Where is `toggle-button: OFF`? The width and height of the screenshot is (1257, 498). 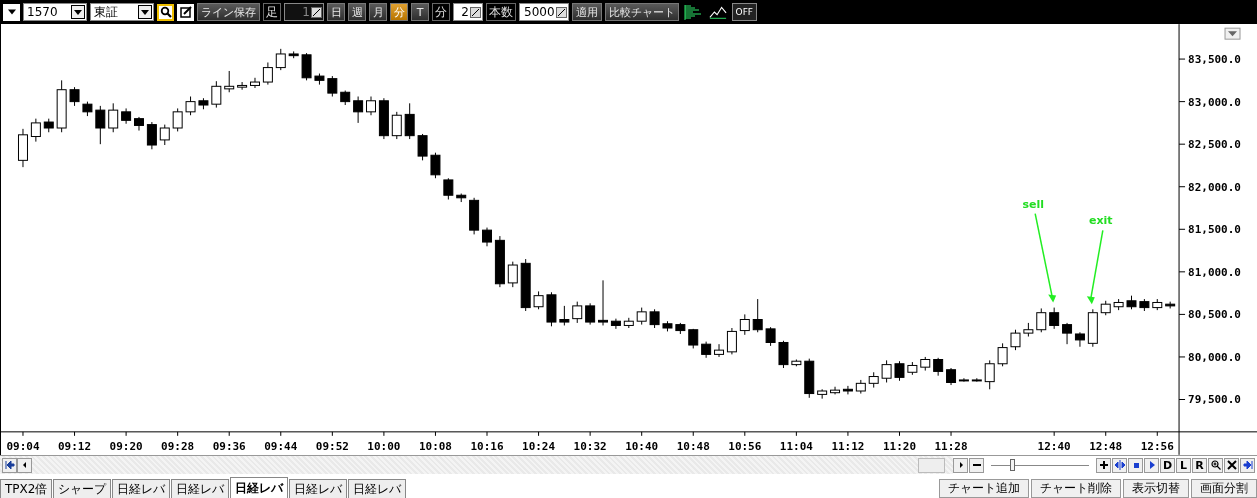
toggle-button: OFF is located at coordinates (744, 12).